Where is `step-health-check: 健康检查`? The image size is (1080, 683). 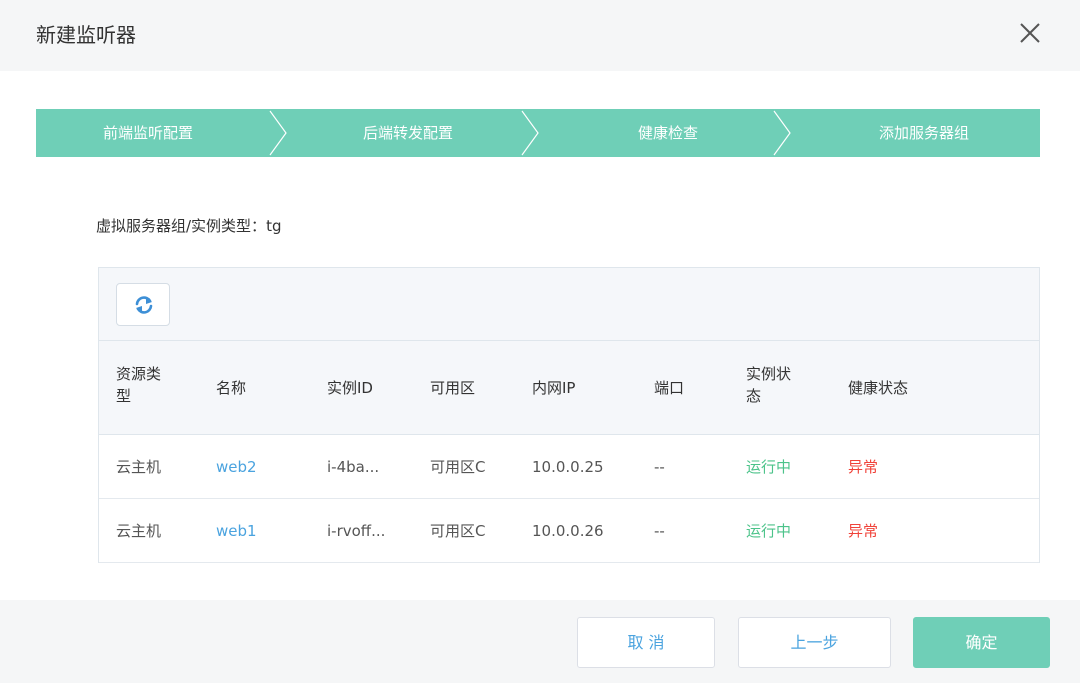
step-health-check: 健康检查 is located at coordinates (667, 133).